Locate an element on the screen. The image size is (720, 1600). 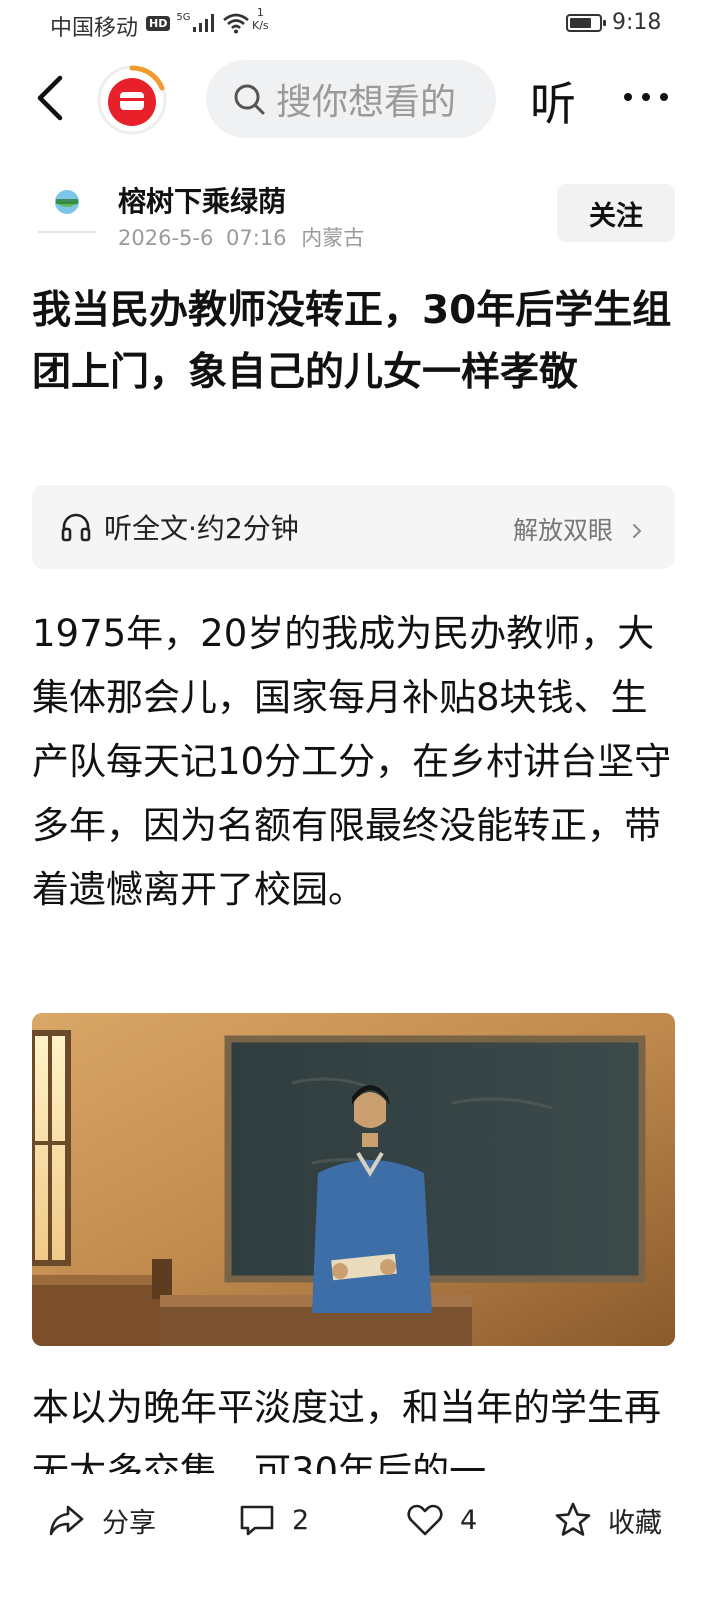
bottom-action-bar: 分享 2 4 收藏 is located at coordinates (360, 1537).